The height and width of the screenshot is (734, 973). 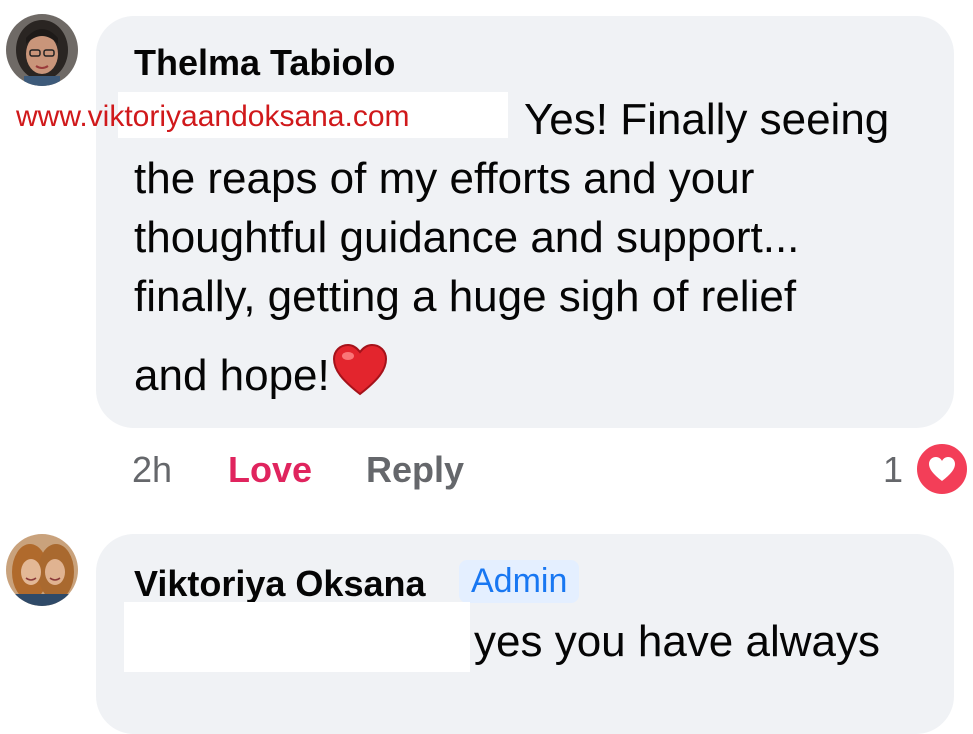 I want to click on comment-line: yes you have always, so click(x=677, y=641).